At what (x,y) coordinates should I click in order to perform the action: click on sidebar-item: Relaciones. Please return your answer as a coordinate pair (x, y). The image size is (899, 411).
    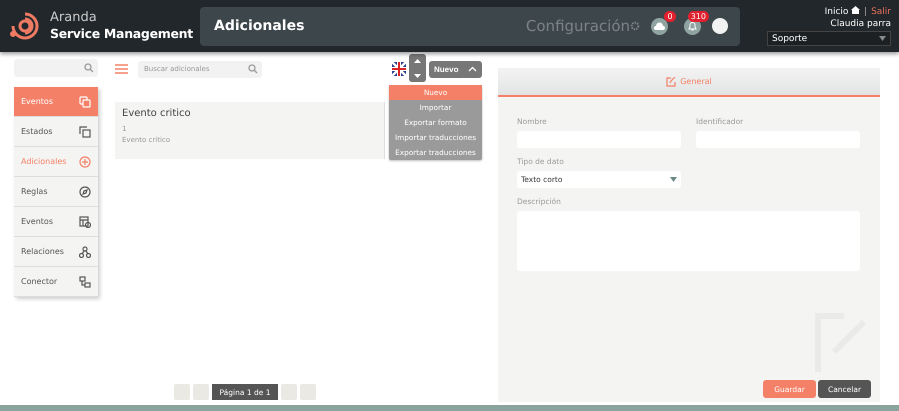
    Looking at the image, I should click on (56, 252).